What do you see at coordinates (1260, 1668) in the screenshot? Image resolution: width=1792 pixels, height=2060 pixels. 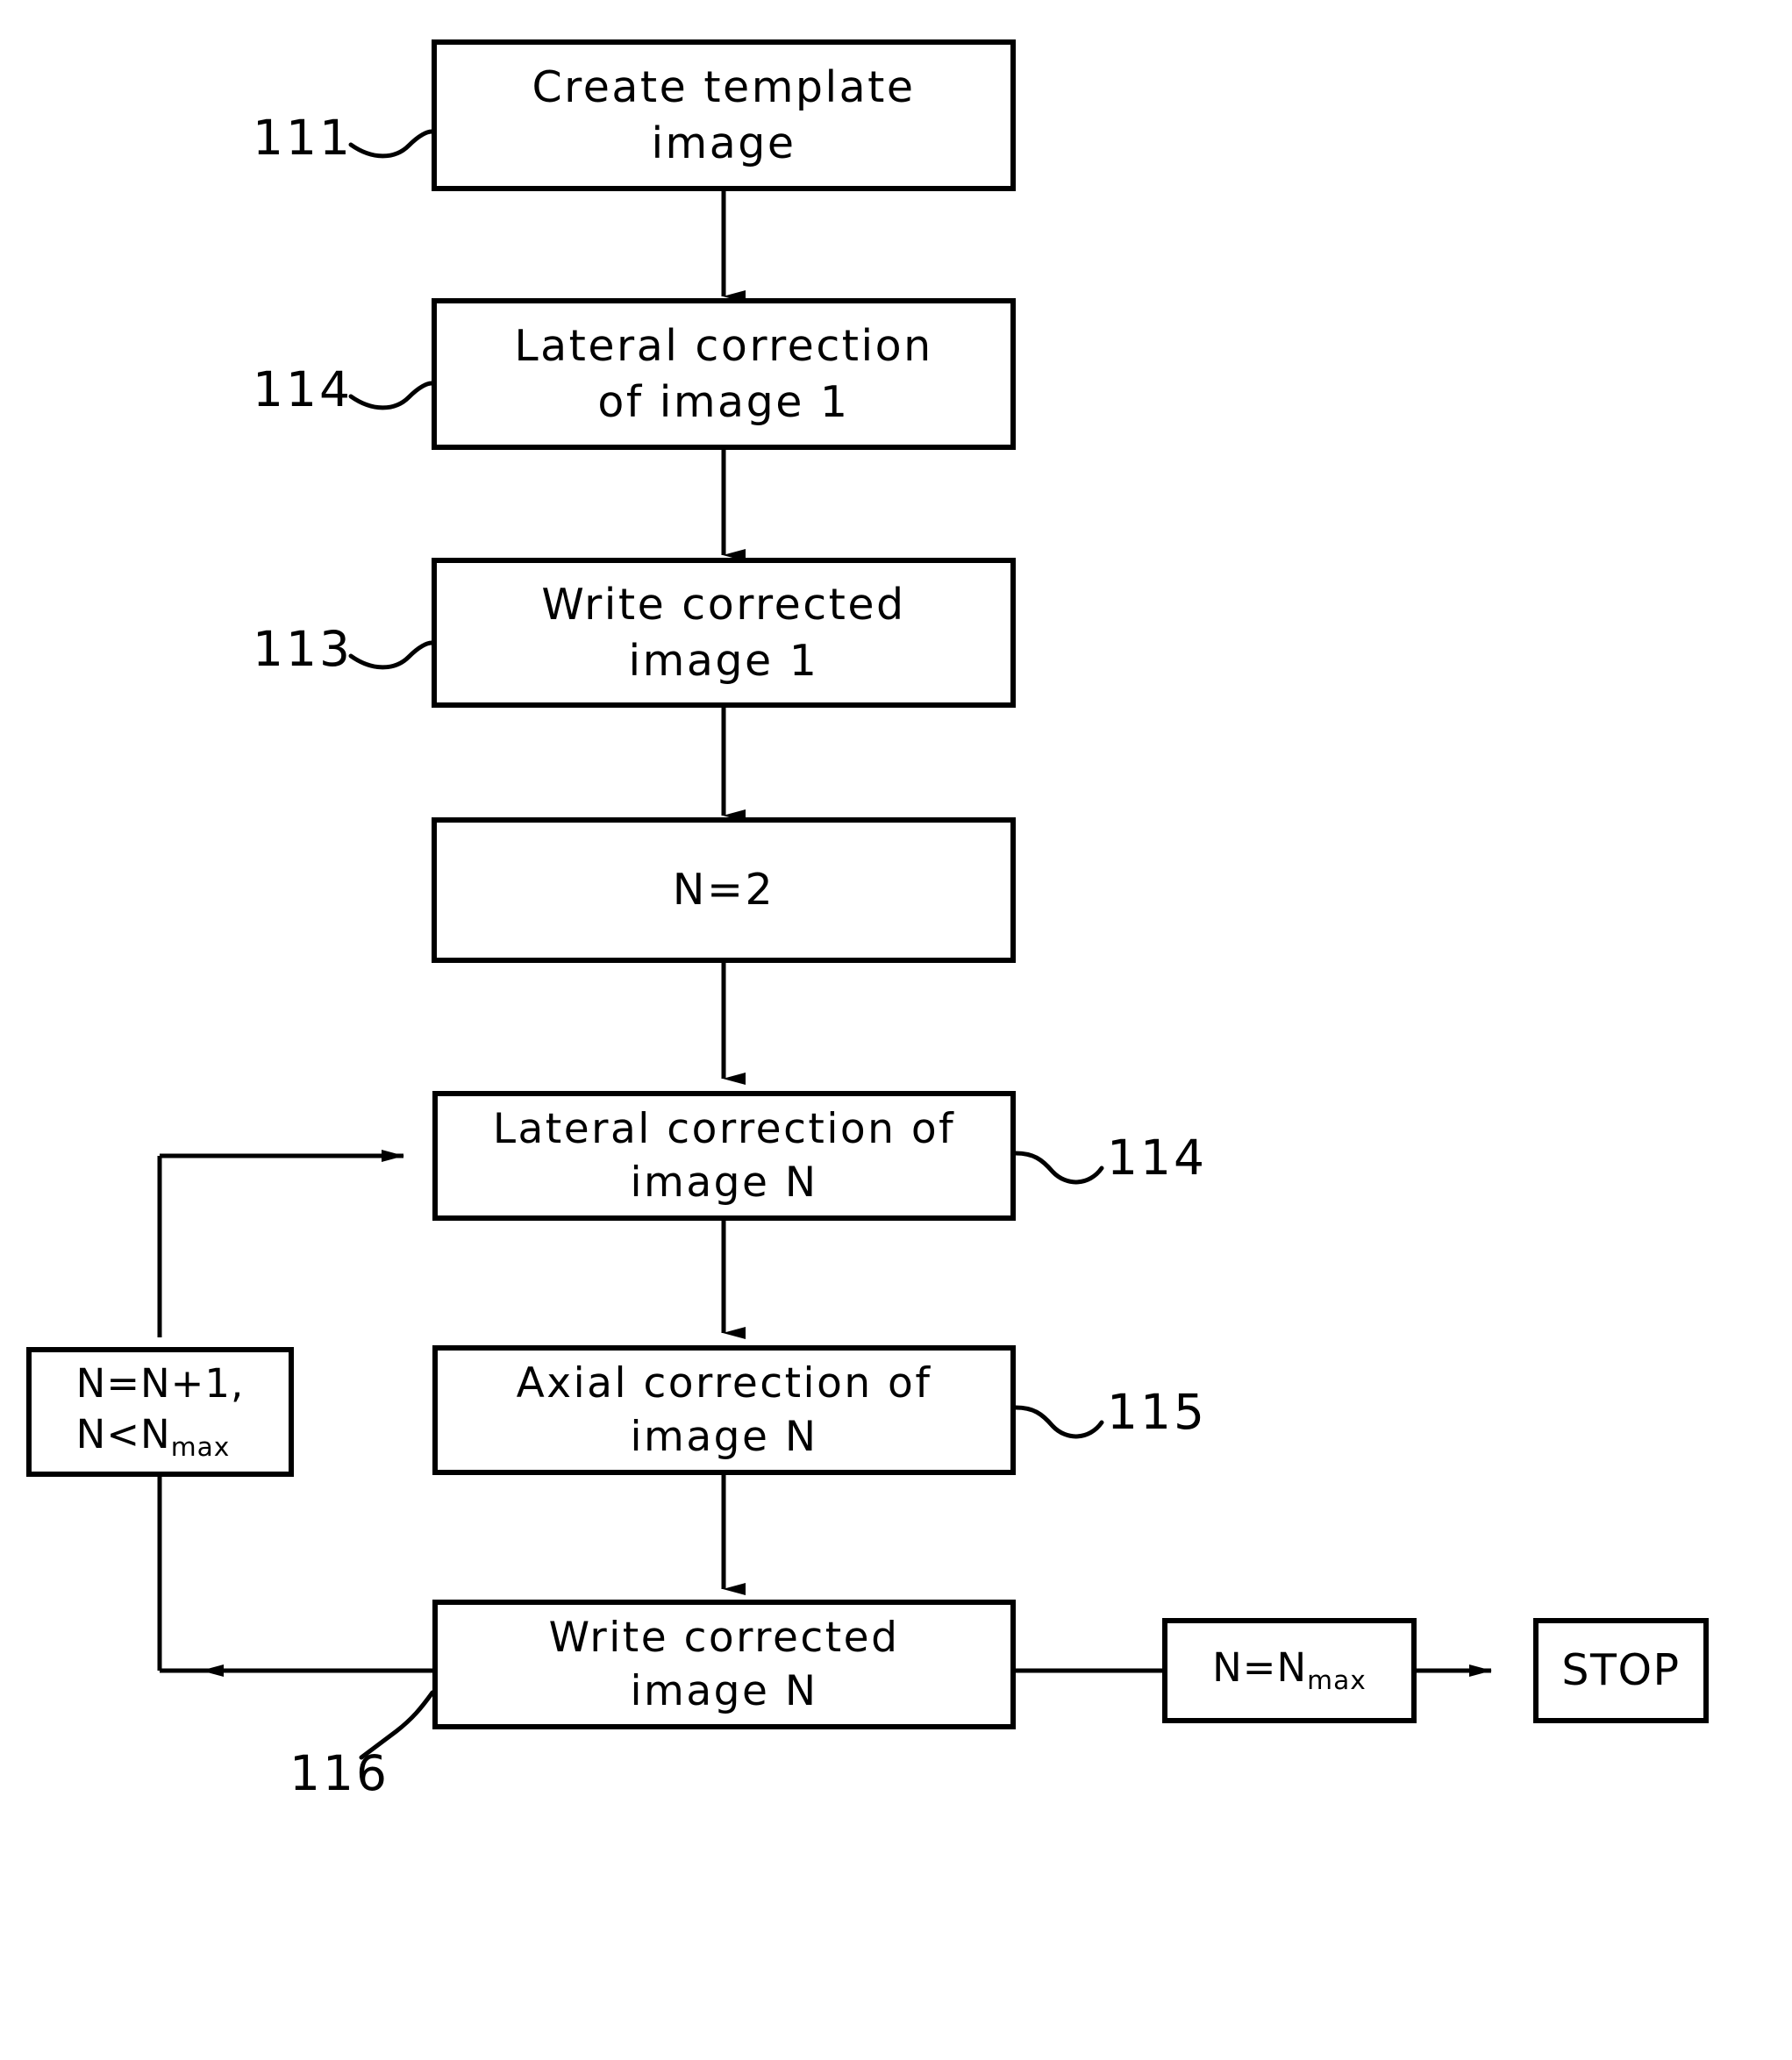 I see `box-n-equals-nmax-base: N=N` at bounding box center [1260, 1668].